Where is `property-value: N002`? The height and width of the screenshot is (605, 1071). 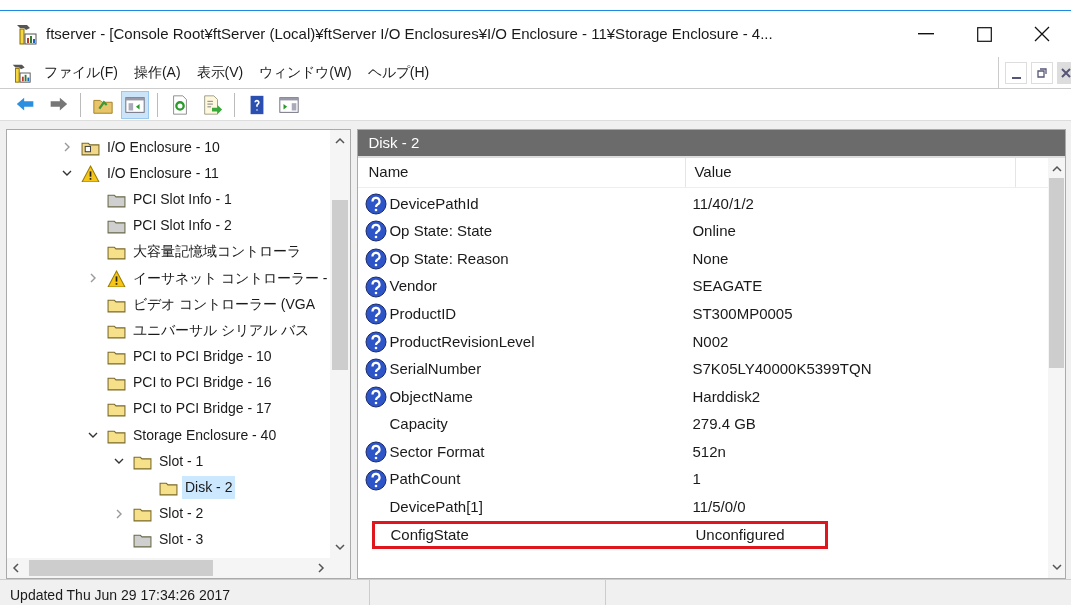 property-value: N002 is located at coordinates (710, 341).